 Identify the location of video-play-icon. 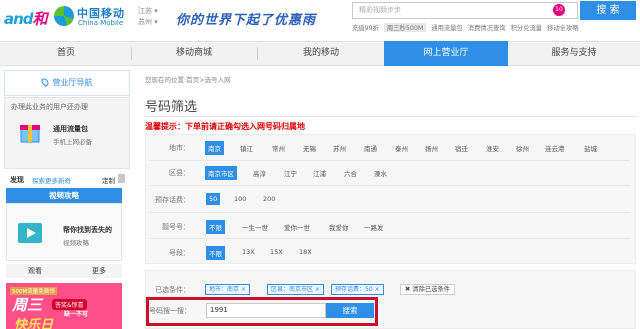
(30, 233).